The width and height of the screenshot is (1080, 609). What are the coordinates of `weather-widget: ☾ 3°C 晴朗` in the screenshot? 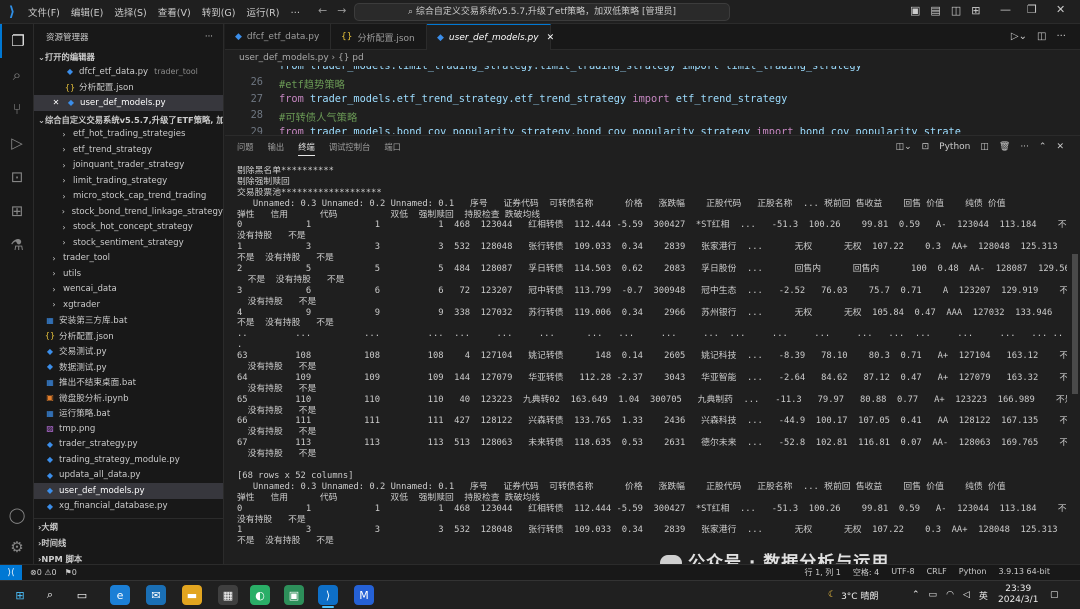 It's located at (853, 595).